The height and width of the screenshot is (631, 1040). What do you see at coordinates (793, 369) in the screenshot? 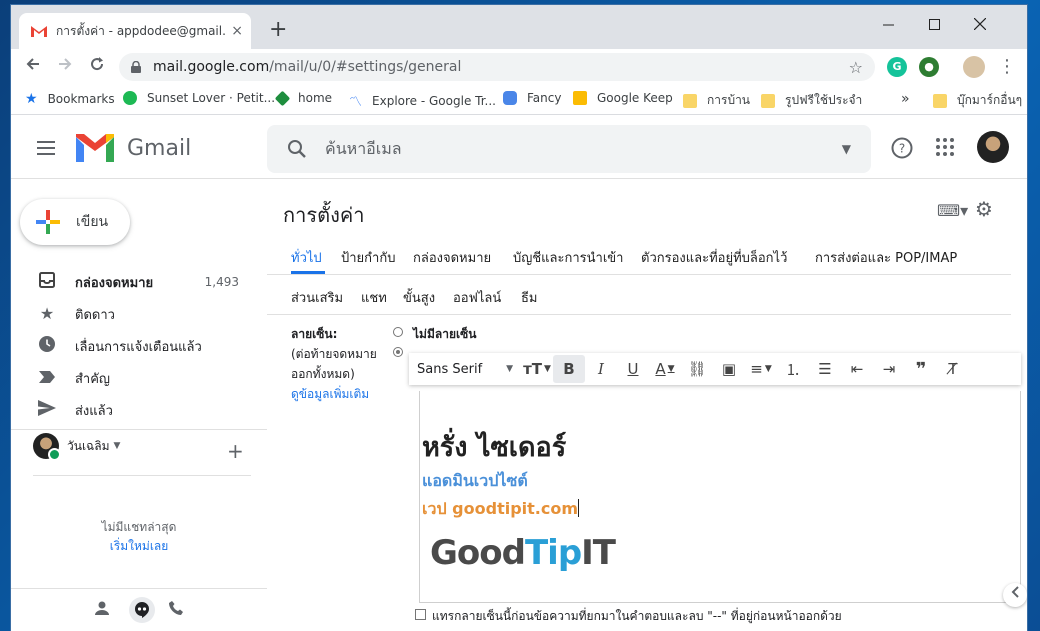
I see `numbered-list-icon: ⒈` at bounding box center [793, 369].